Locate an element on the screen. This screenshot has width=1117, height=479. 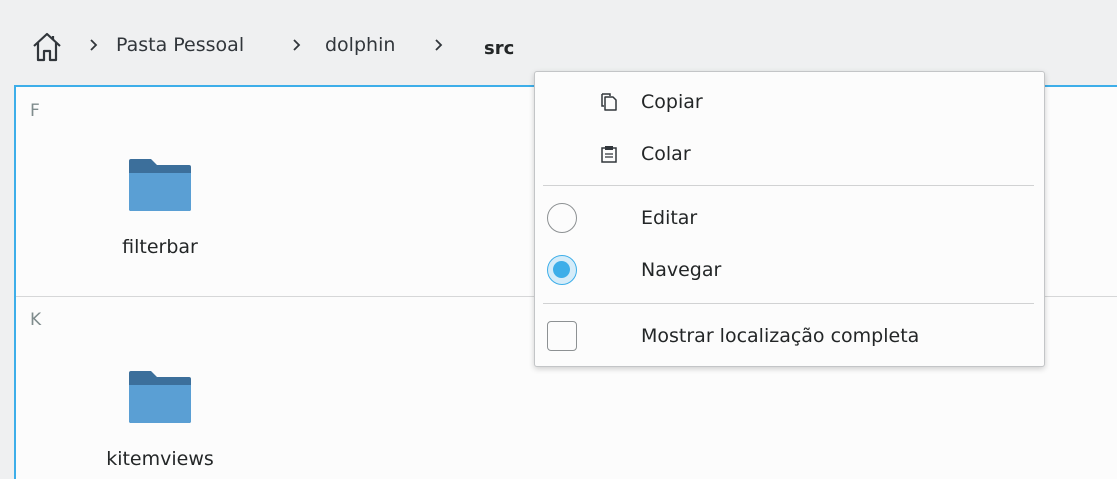
home-button is located at coordinates (47, 47).